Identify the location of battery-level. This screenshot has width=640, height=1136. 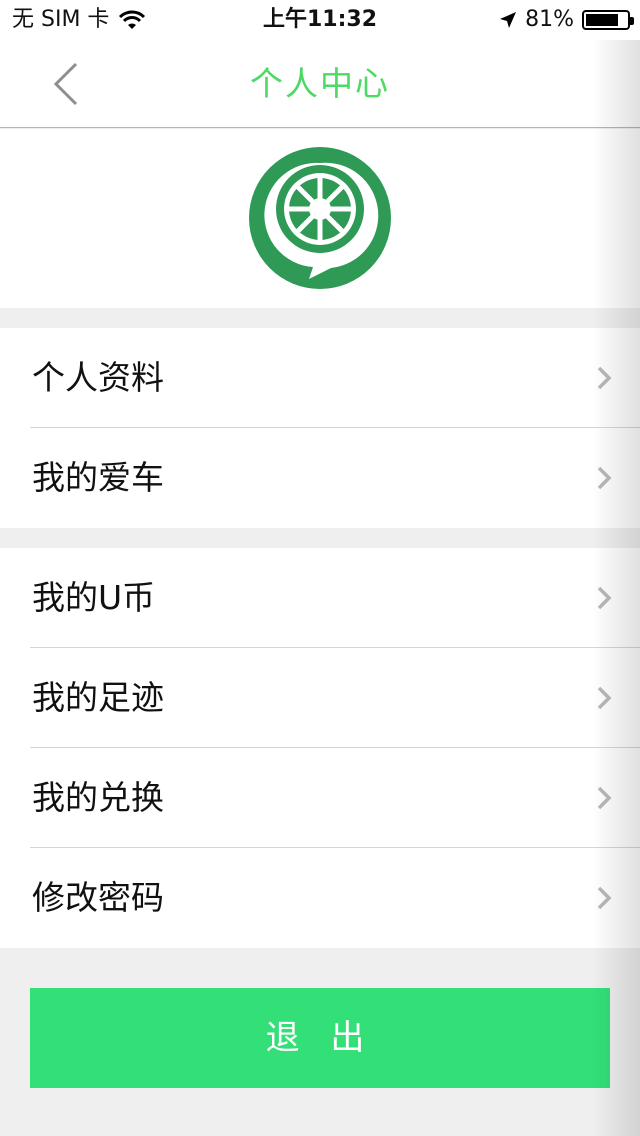
(602, 20).